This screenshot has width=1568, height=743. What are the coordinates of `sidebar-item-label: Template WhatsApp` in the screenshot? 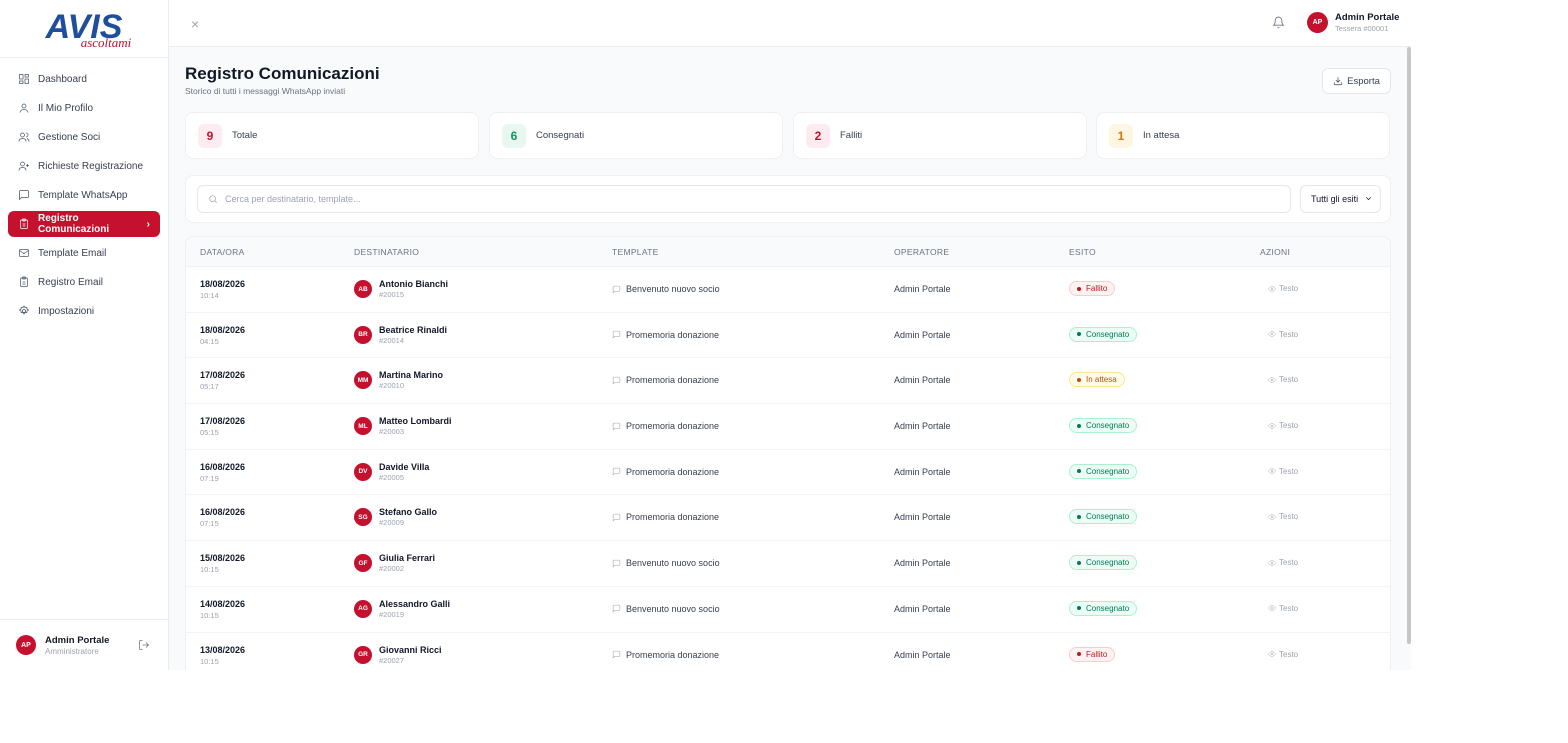 It's located at (83, 195).